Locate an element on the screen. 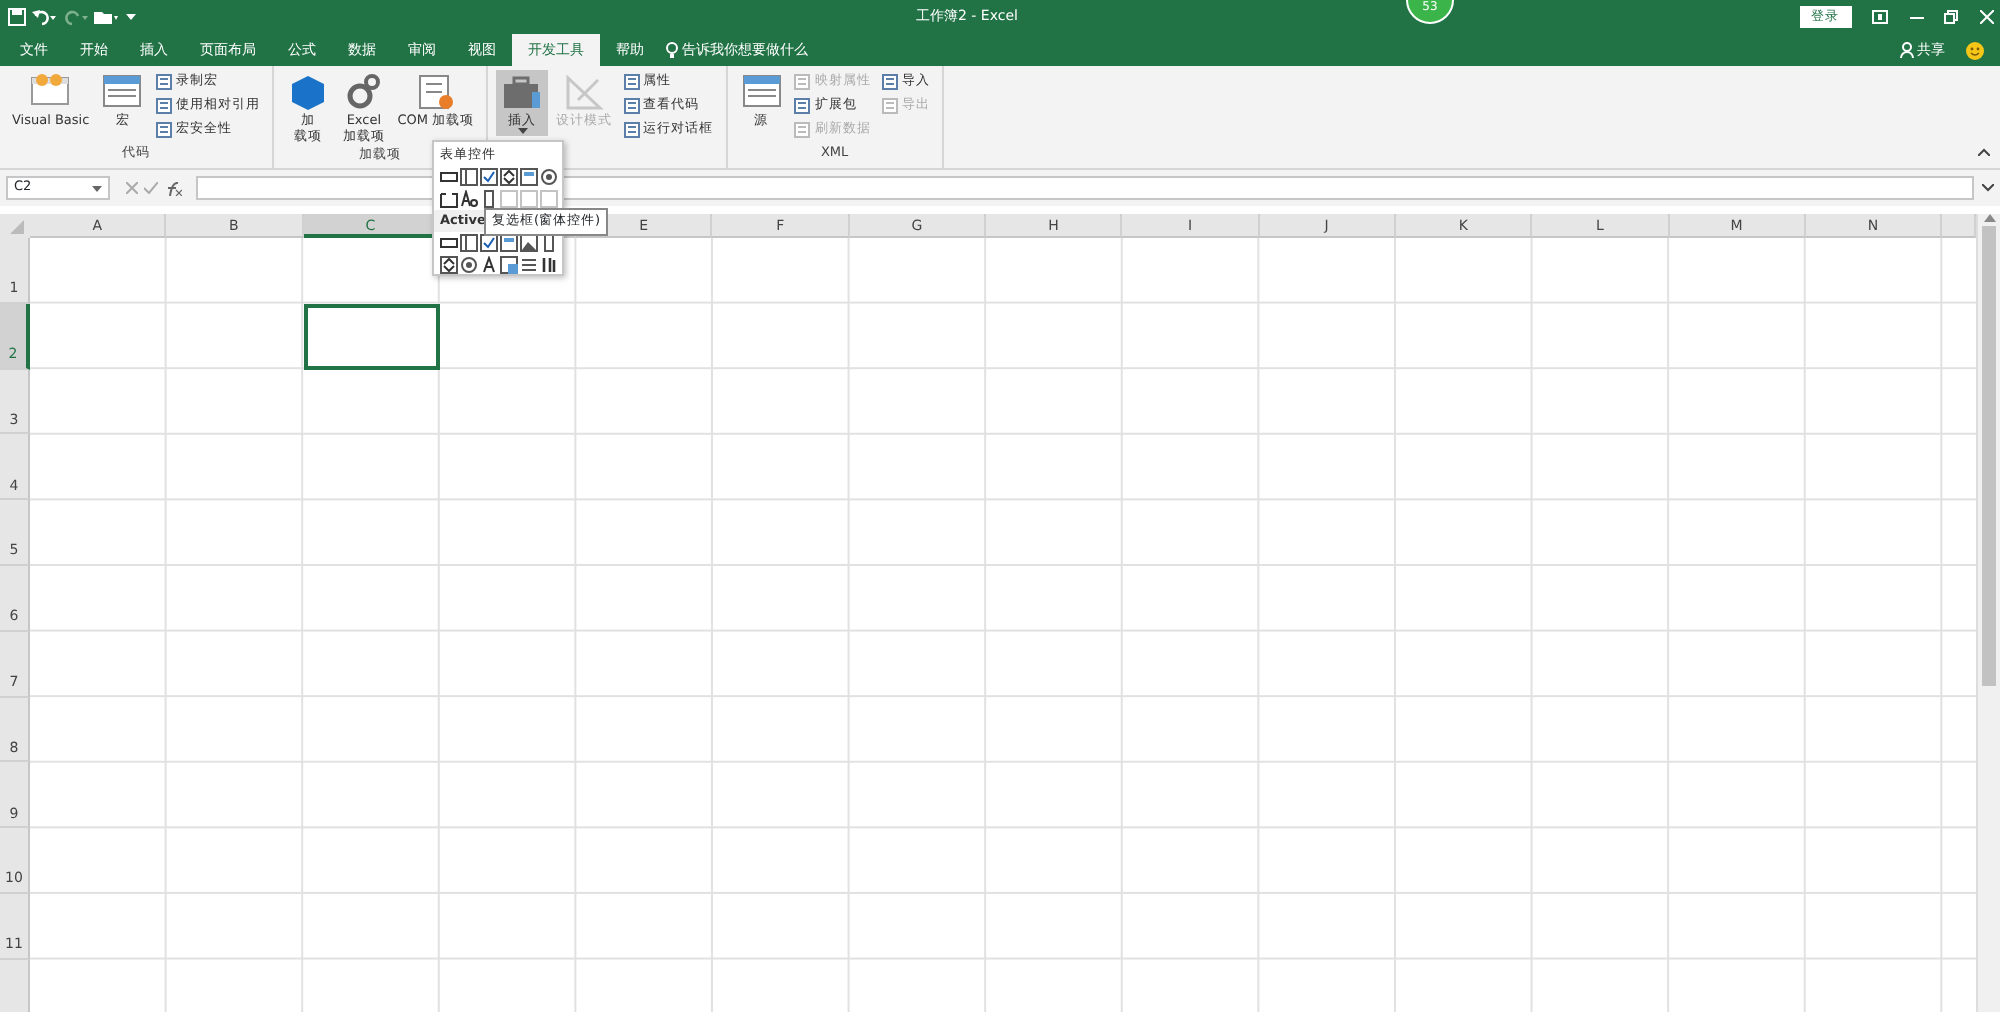 The image size is (2000, 1012). check-icon is located at coordinates (151, 188).